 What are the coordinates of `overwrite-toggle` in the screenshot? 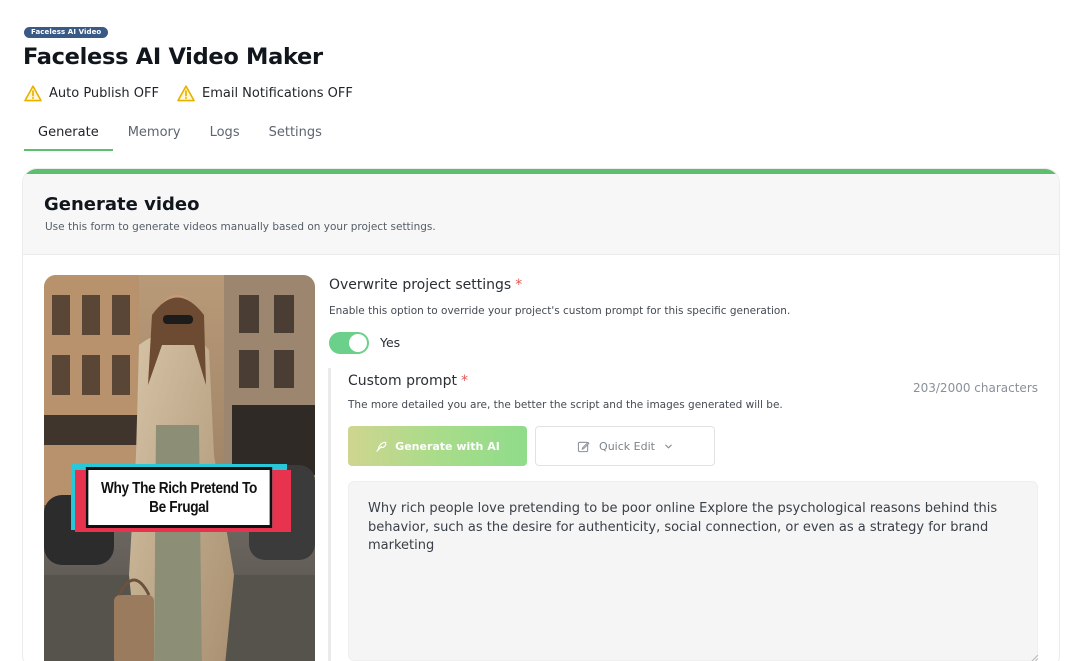 It's located at (349, 343).